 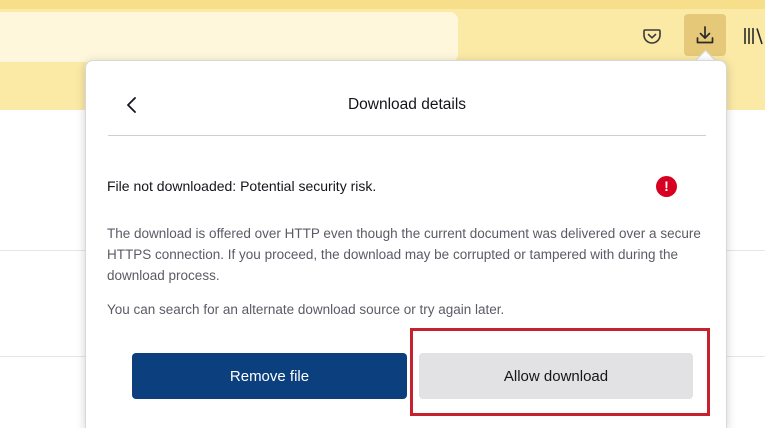 What do you see at coordinates (666, 186) in the screenshot?
I see `warning-icon: !` at bounding box center [666, 186].